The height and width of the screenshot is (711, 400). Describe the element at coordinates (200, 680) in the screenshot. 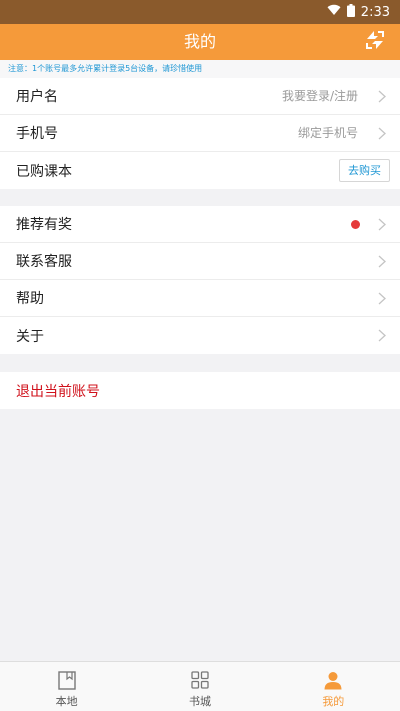

I see `grid-icon` at that location.